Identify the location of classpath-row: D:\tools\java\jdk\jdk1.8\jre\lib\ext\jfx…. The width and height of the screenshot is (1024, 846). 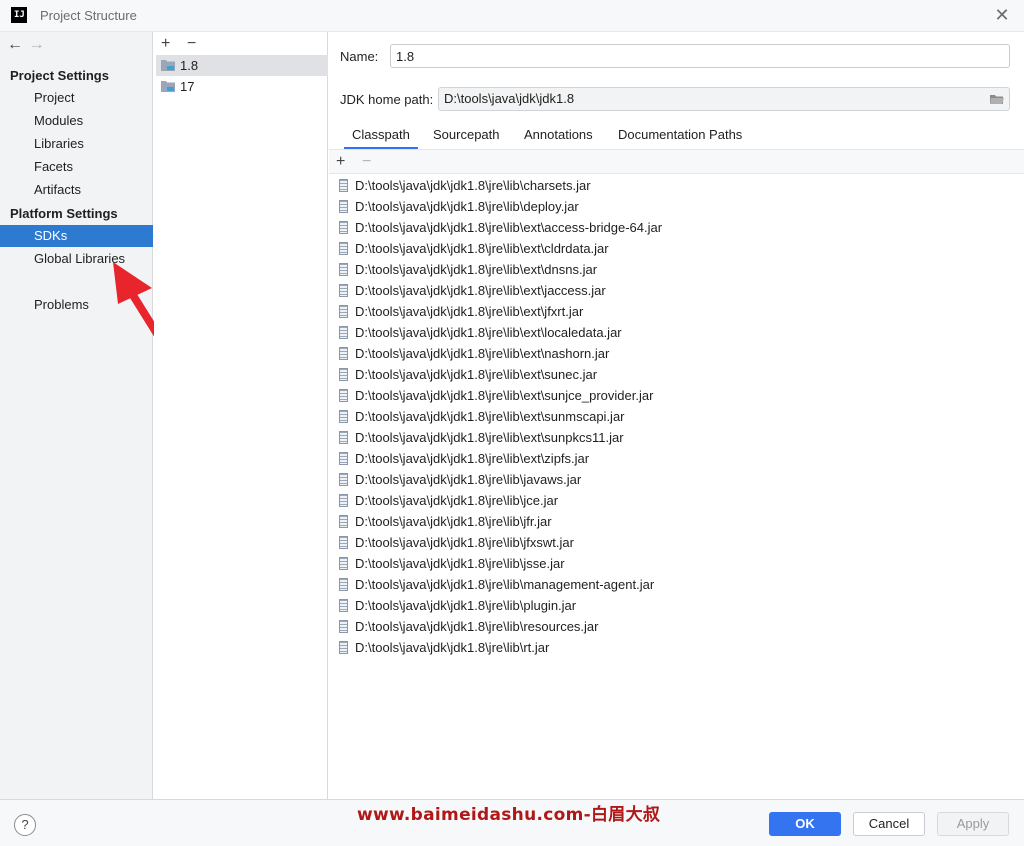
(676, 311).